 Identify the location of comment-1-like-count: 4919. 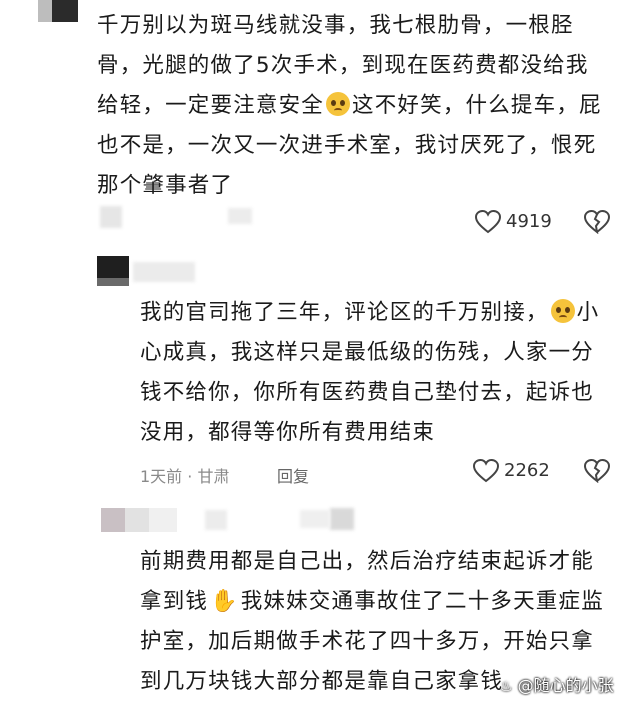
(529, 221).